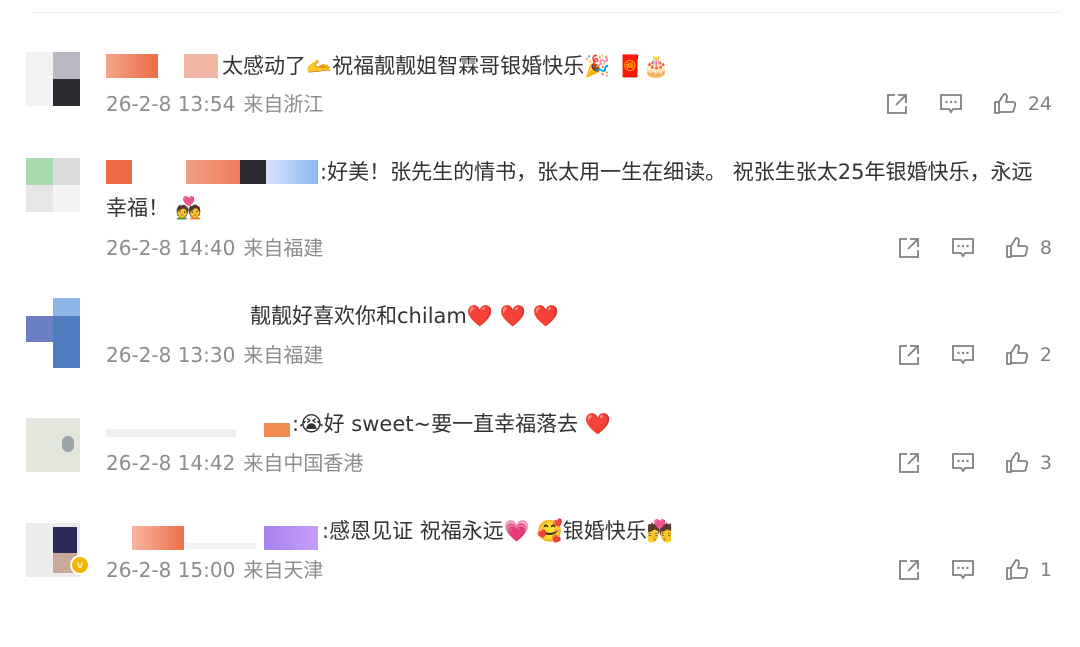 Image resolution: width=1080 pixels, height=647 pixels. I want to click on like-count: 1, so click(1045, 570).